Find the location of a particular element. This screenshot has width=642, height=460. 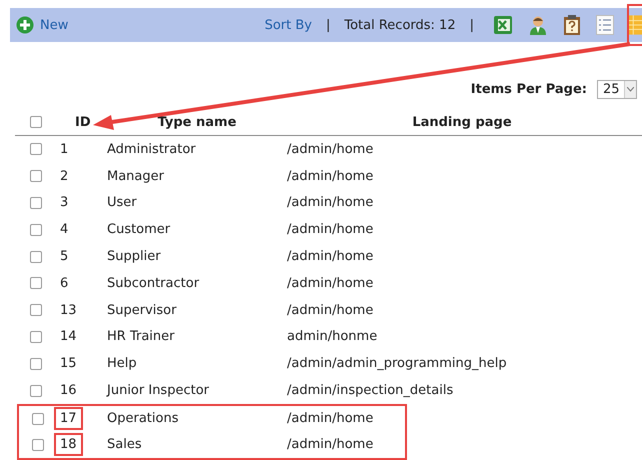

id-cell-text: 14 is located at coordinates (68, 337).